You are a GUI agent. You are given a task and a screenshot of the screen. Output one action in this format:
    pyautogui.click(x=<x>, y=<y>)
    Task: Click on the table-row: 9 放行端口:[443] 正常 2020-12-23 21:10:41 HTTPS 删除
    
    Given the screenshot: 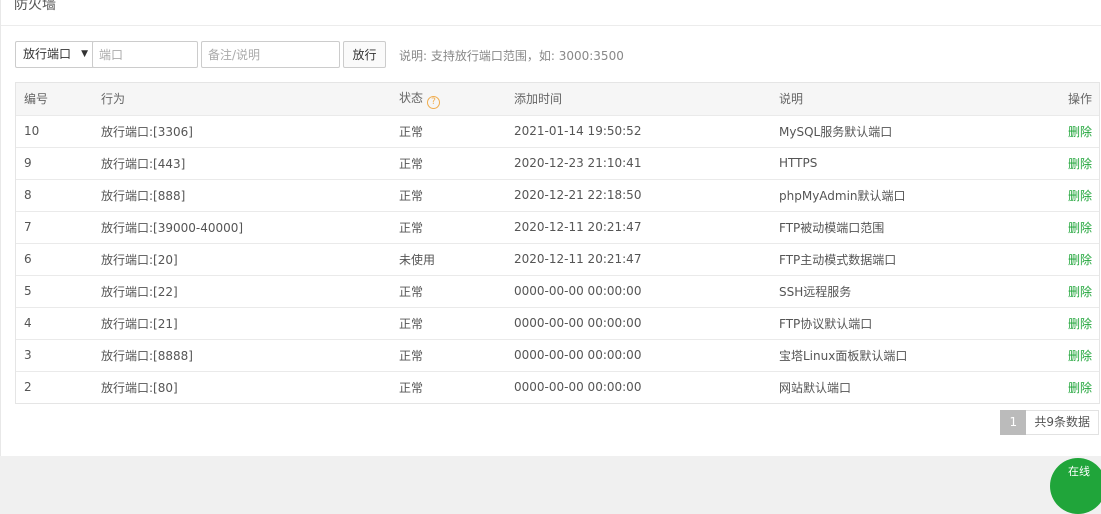 What is the action you would take?
    pyautogui.click(x=557, y=163)
    